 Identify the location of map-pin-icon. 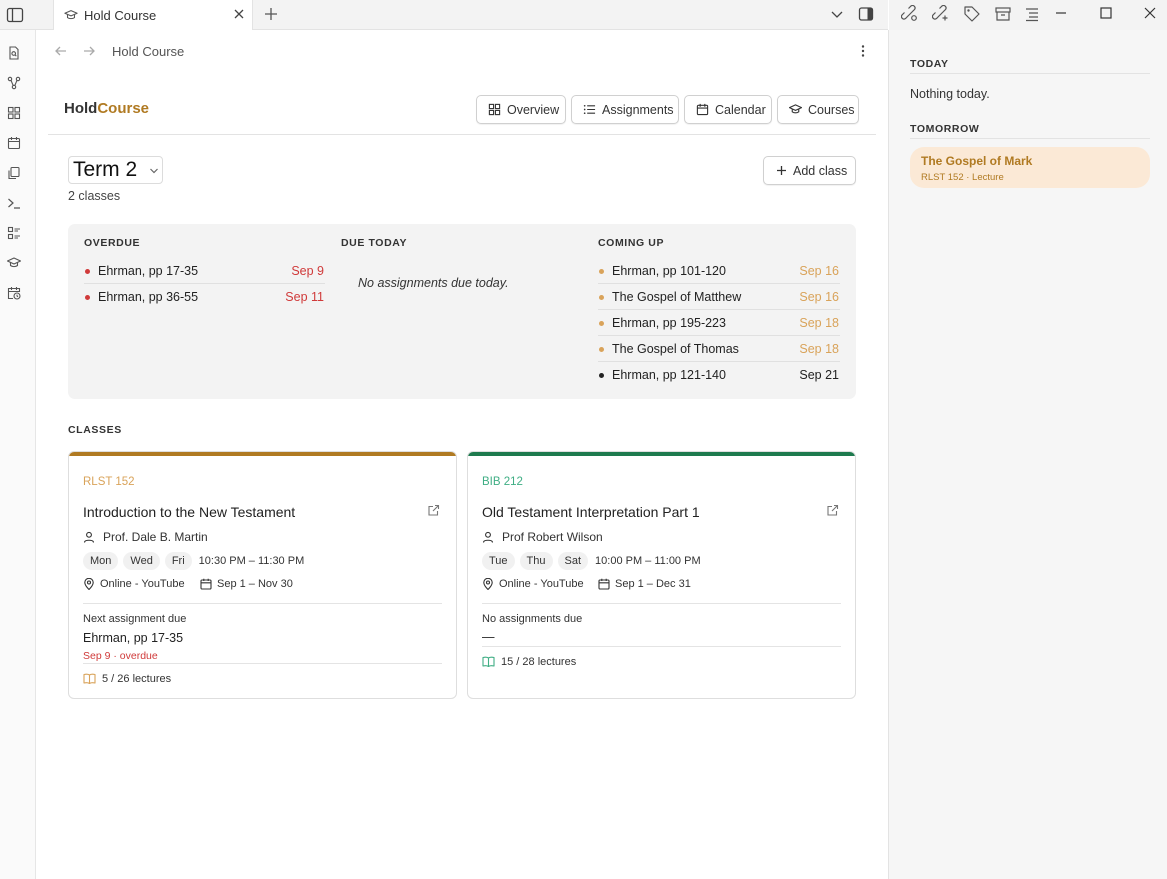
(89, 584).